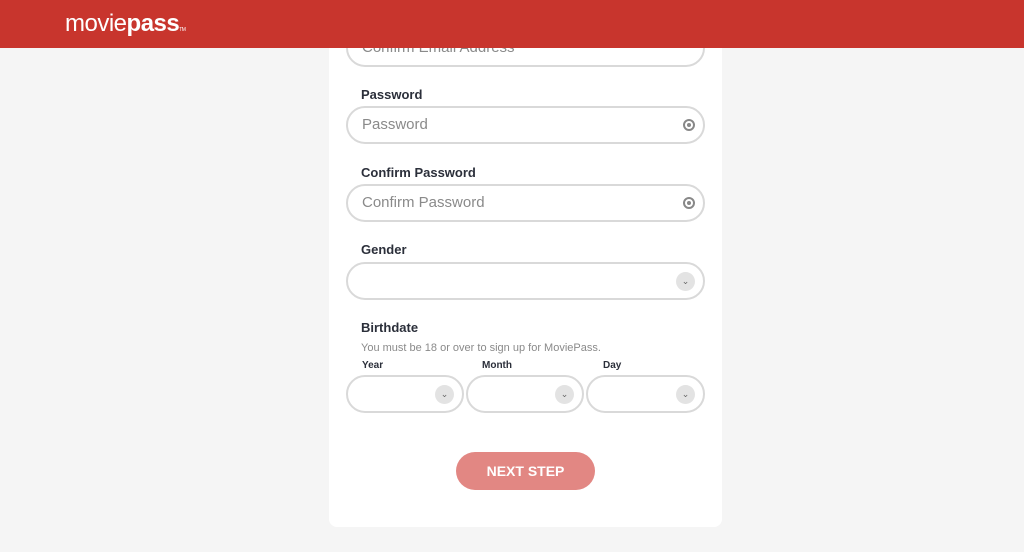 The width and height of the screenshot is (1024, 552). I want to click on password-placeholder: Password, so click(395, 124).